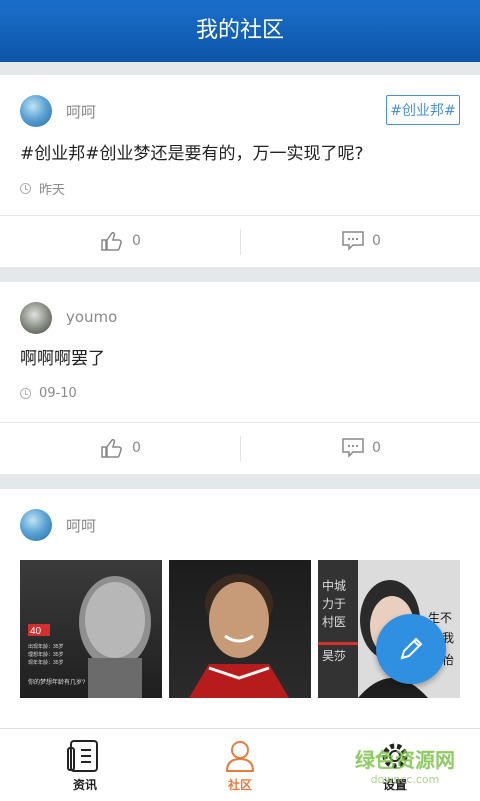 This screenshot has width=480, height=801. I want to click on photo-text-big: 40, so click(36, 631).